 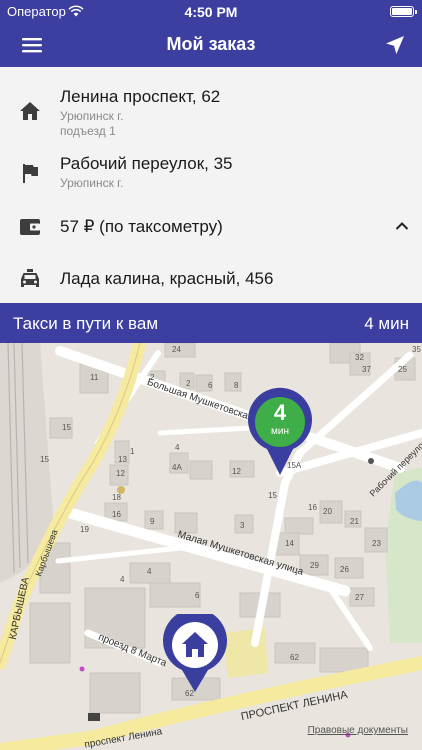 What do you see at coordinates (327, 511) in the screenshot?
I see `house-number: 20` at bounding box center [327, 511].